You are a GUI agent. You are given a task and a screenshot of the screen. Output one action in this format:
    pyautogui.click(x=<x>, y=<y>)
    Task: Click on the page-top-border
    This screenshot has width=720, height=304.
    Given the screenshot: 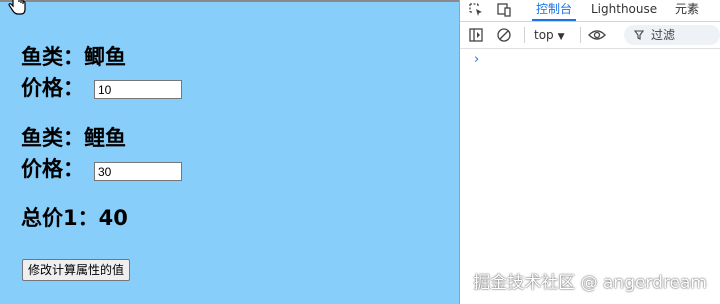 What is the action you would take?
    pyautogui.click(x=230, y=1)
    